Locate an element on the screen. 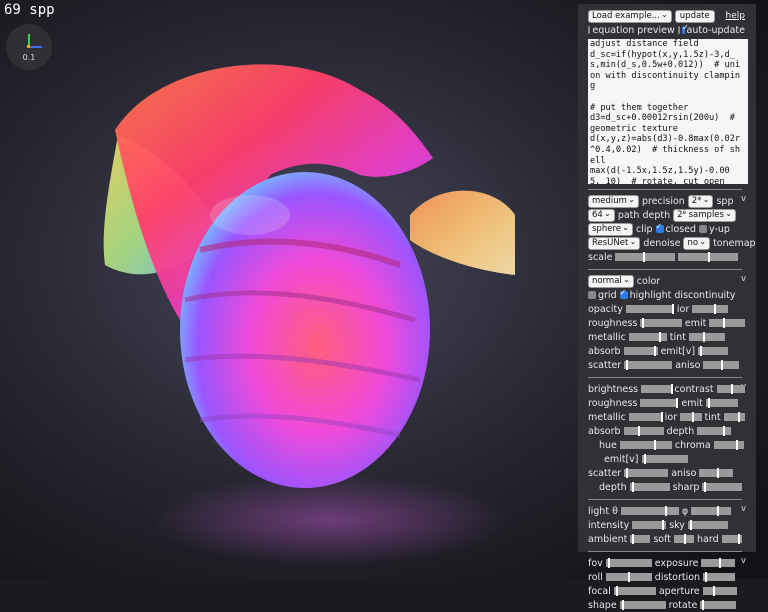  code-line: max(d(-1.5x,1.5z,1.5y)-0.00 is located at coordinates (660, 171).